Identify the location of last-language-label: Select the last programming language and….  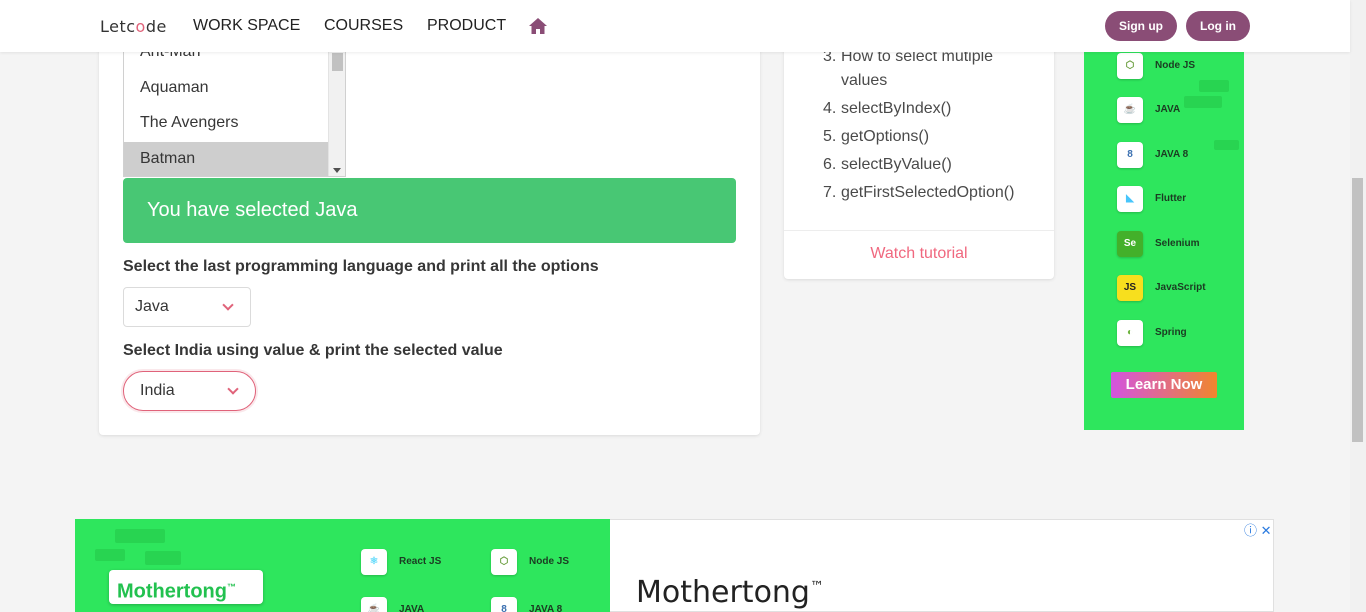
(361, 266).